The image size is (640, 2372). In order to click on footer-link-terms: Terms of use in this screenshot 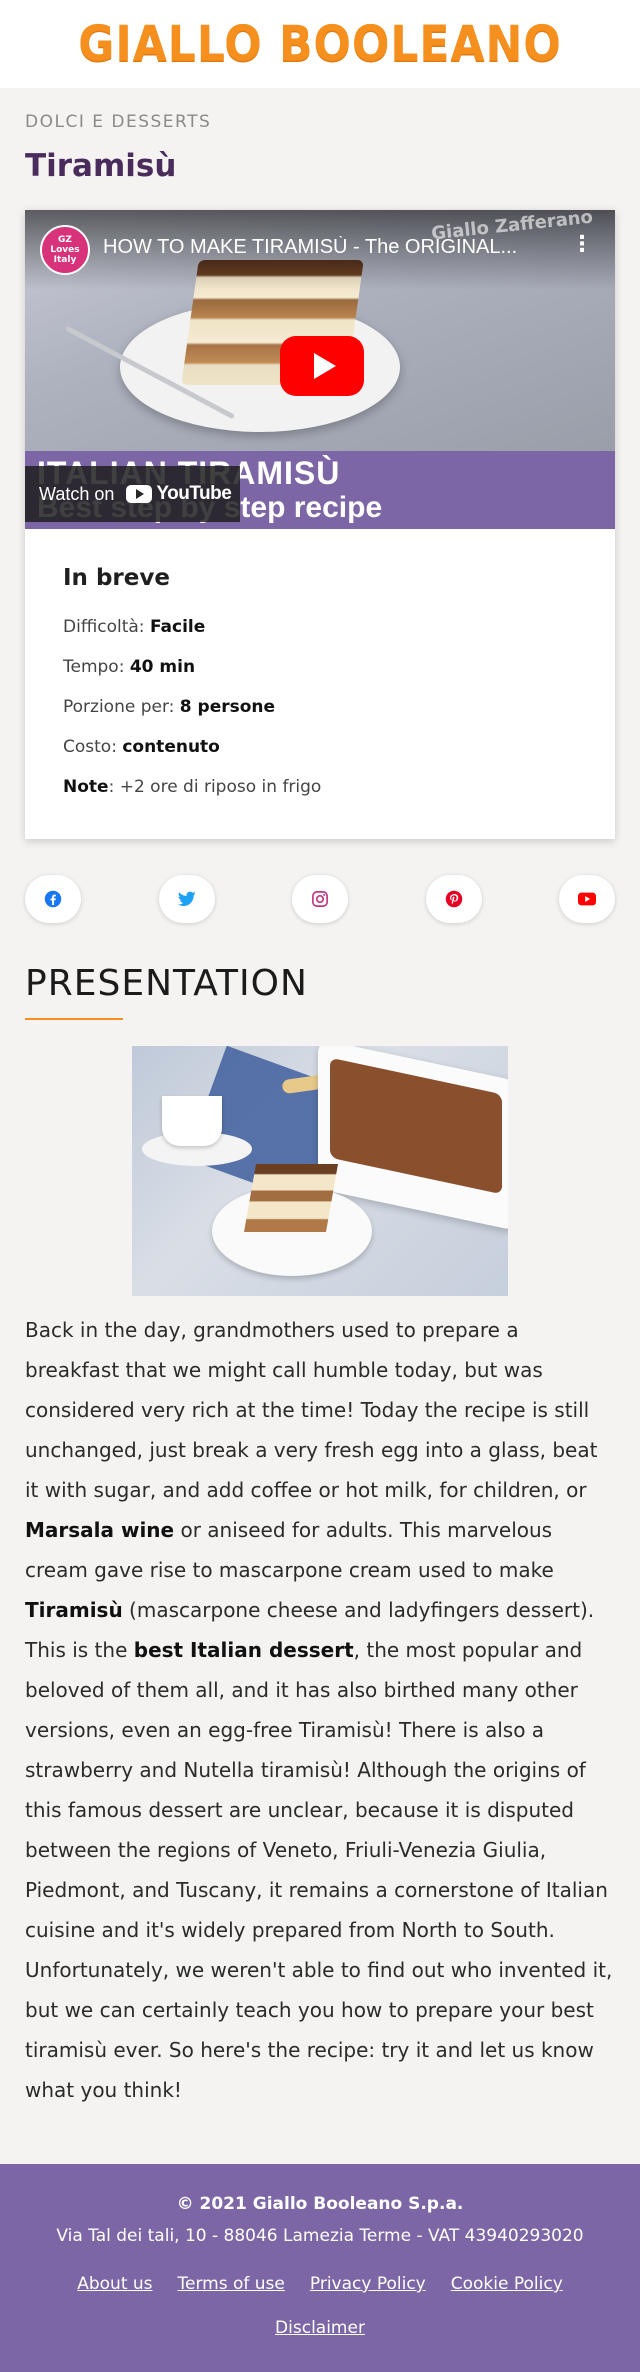, I will do `click(231, 2284)`.